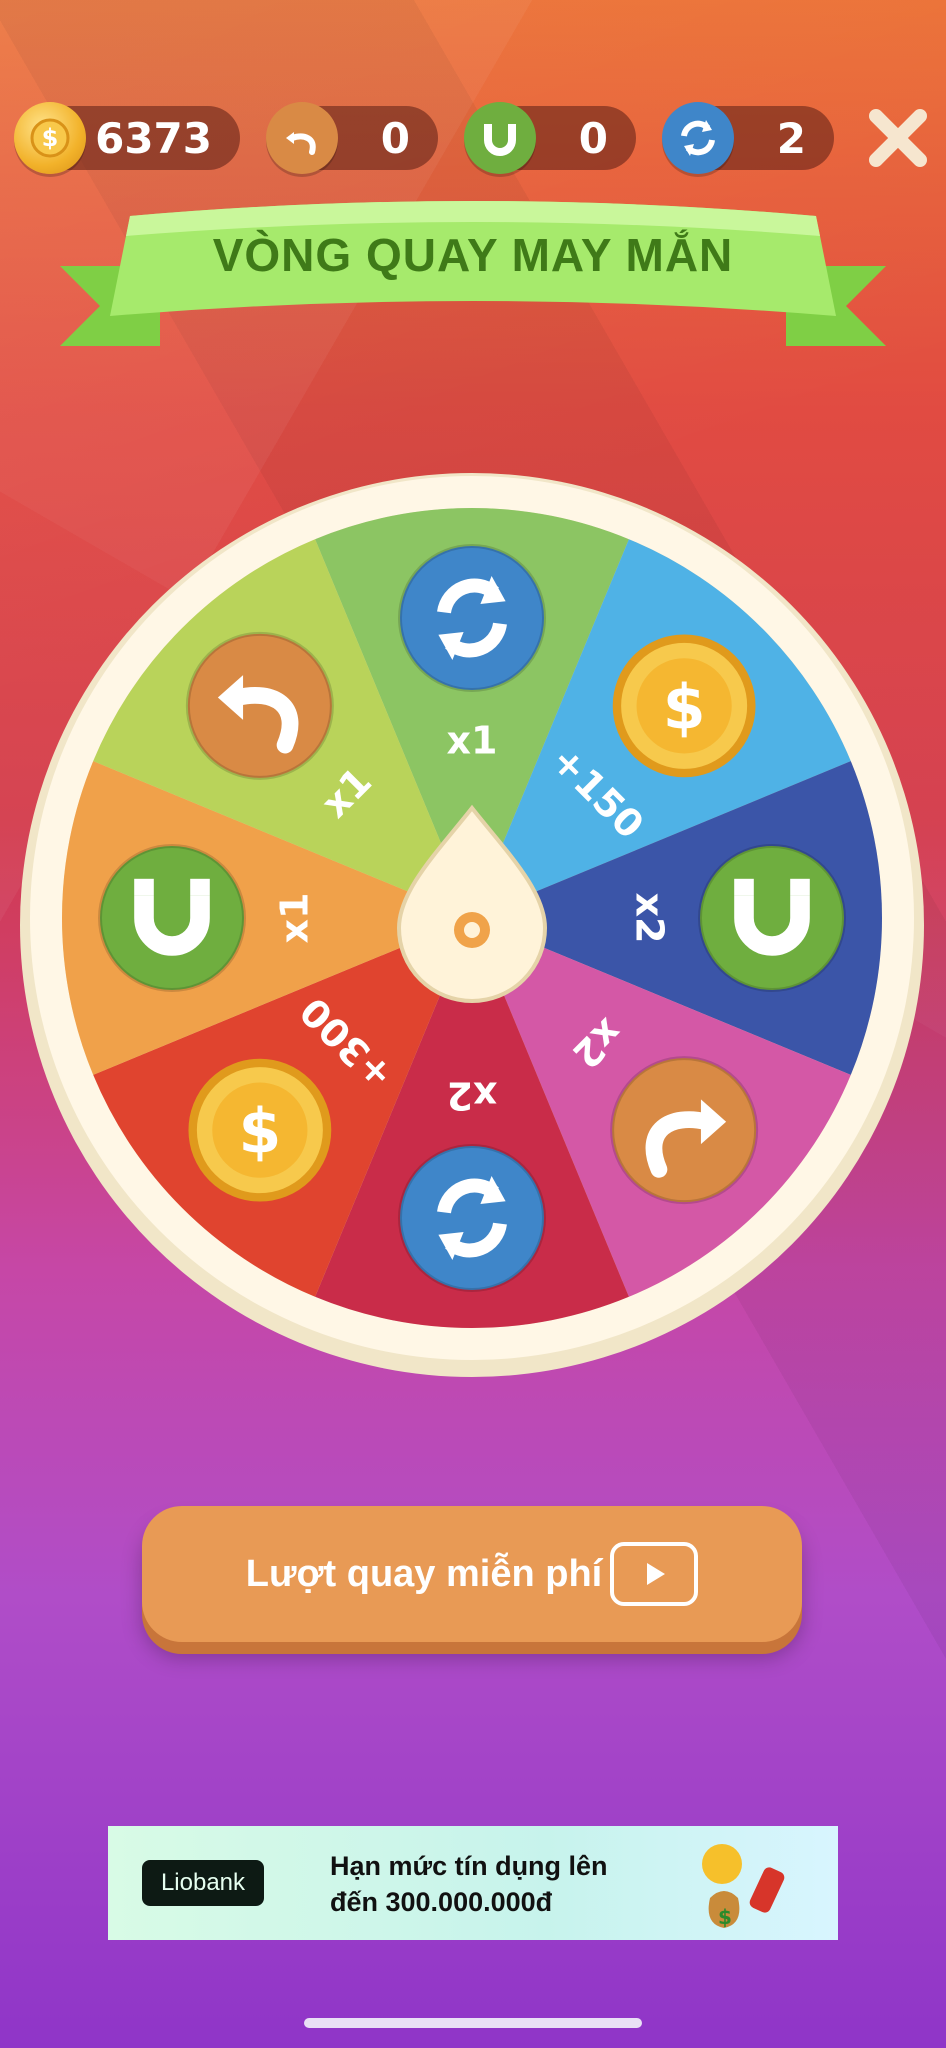  What do you see at coordinates (424, 1573) in the screenshot?
I see `free-spin-label: Lượt quay miễn phí` at bounding box center [424, 1573].